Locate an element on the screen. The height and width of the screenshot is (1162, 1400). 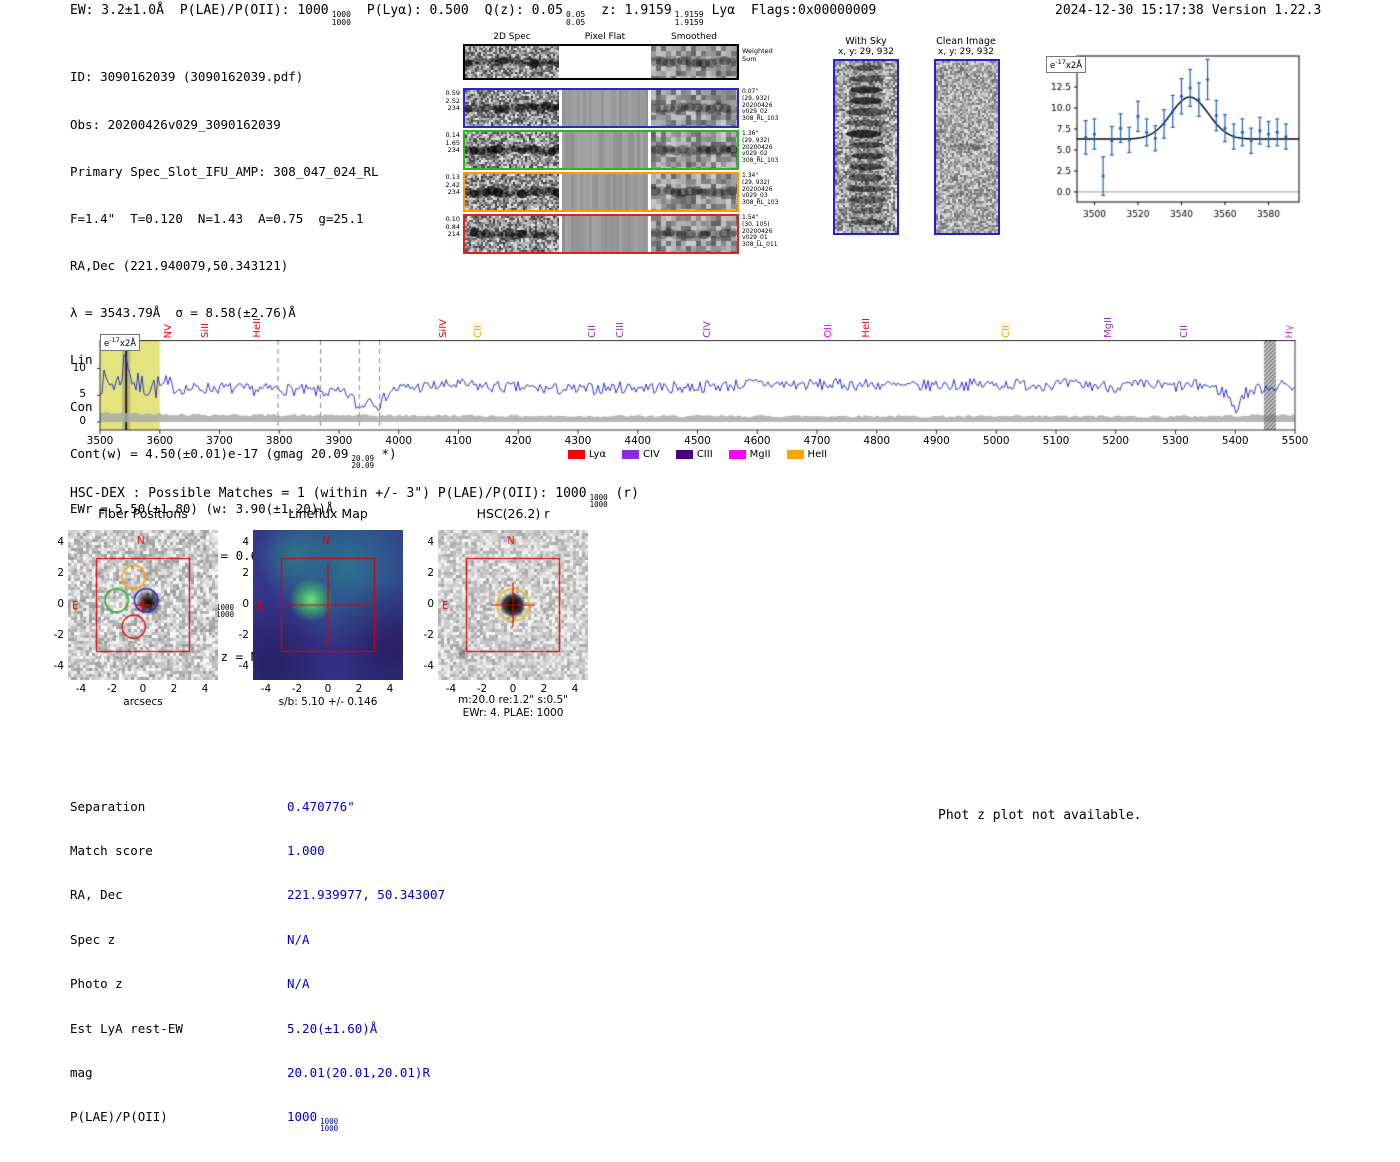
flags-text: Flags:0x00000009 is located at coordinates (814, 10).